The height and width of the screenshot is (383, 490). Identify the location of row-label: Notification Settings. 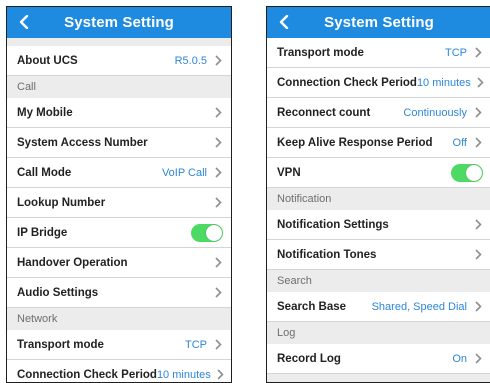
(333, 224).